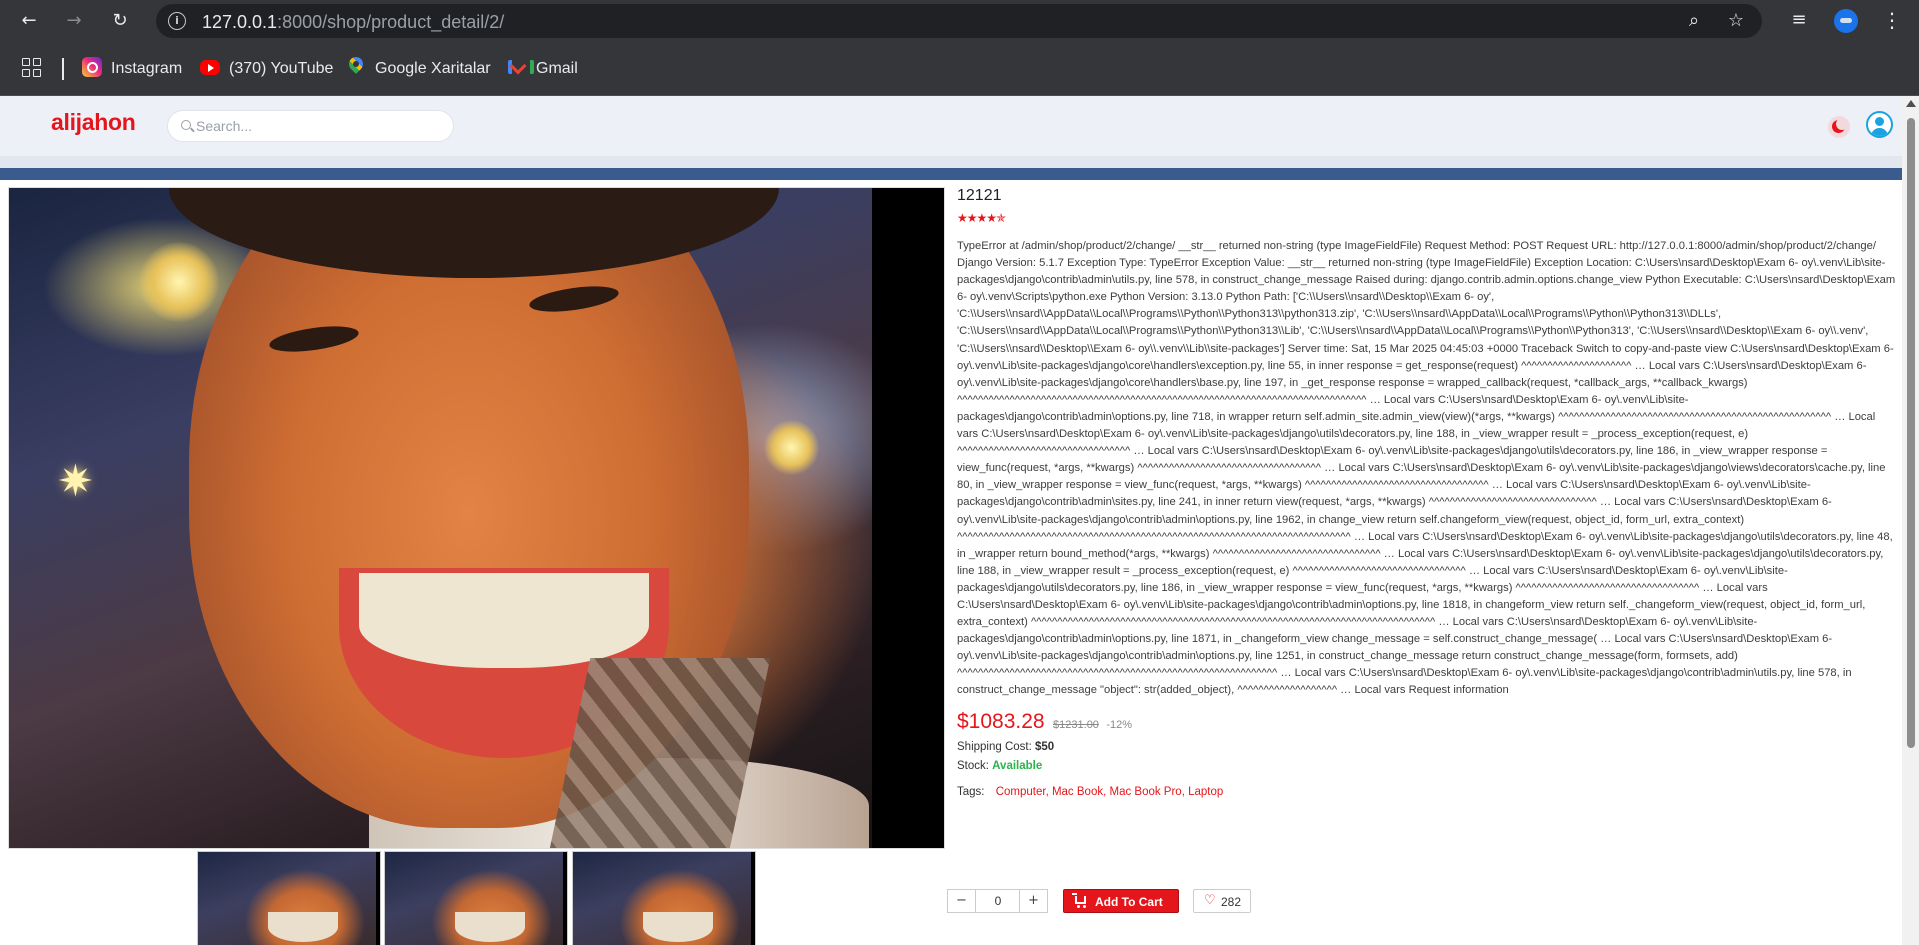 The image size is (1919, 945). Describe the element at coordinates (120, 21) in the screenshot. I see `reload-icon: ↻` at that location.